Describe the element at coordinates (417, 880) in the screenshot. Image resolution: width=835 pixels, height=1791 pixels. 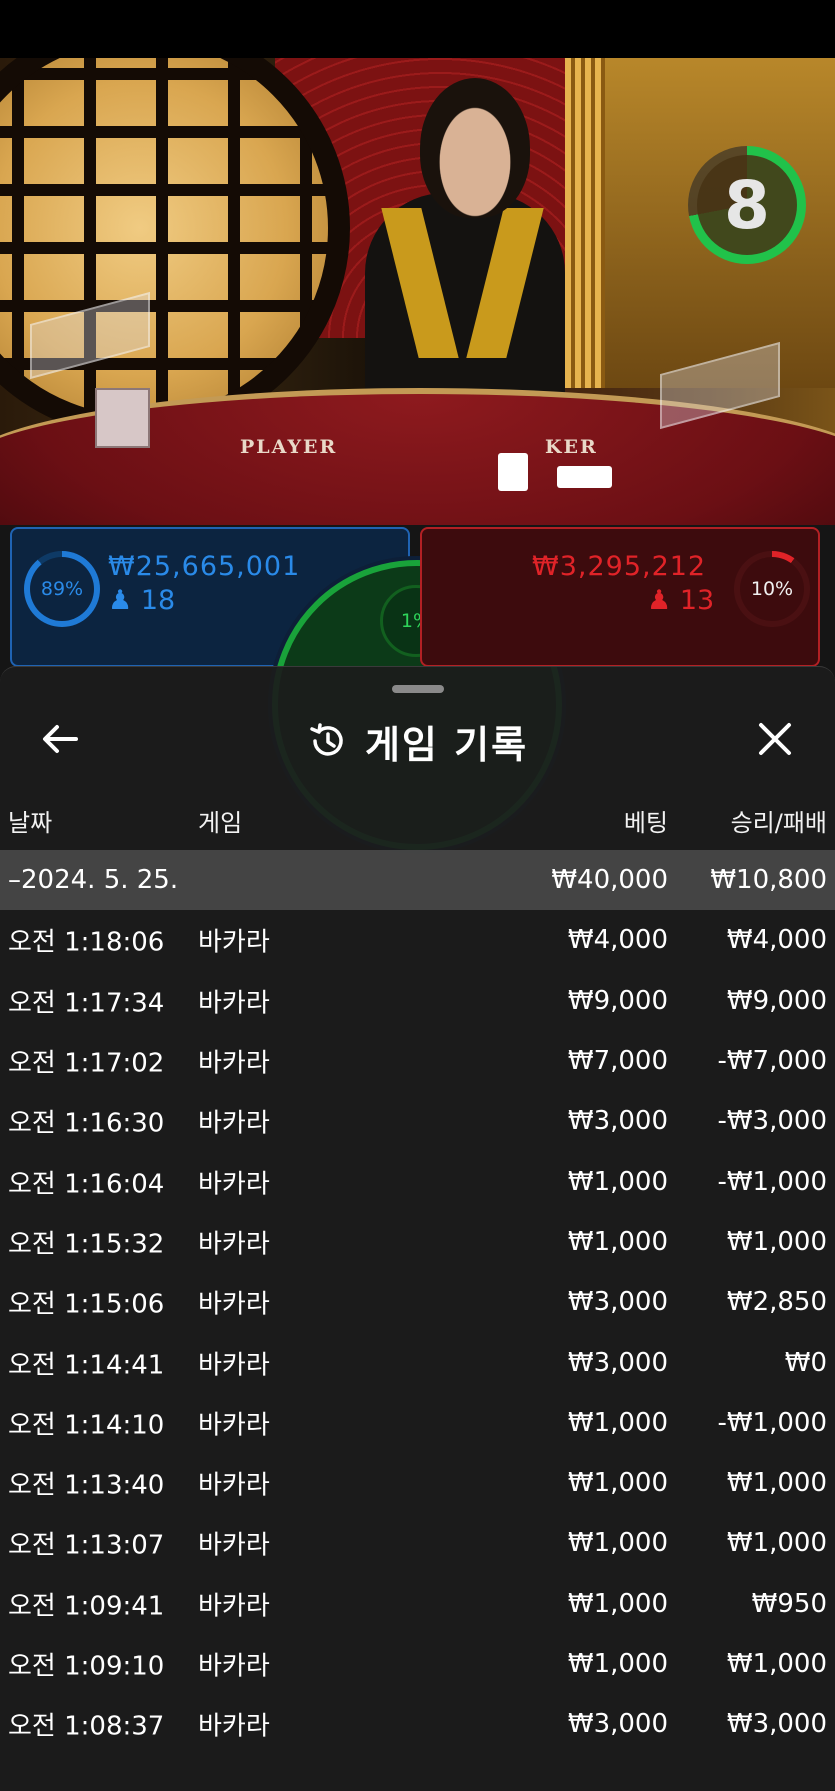
I see `date-summary-row: –2024. 5. 25. ₩40,000 ₩10,800` at that location.